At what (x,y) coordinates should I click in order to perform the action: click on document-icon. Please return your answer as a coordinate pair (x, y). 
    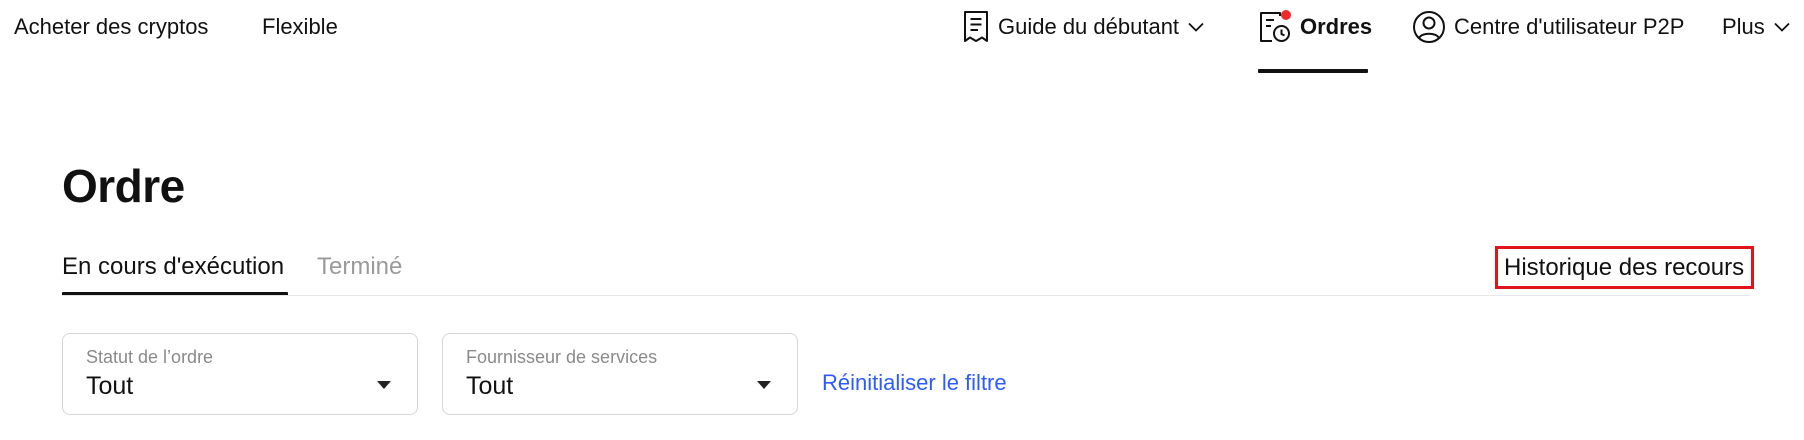
    Looking at the image, I should click on (976, 27).